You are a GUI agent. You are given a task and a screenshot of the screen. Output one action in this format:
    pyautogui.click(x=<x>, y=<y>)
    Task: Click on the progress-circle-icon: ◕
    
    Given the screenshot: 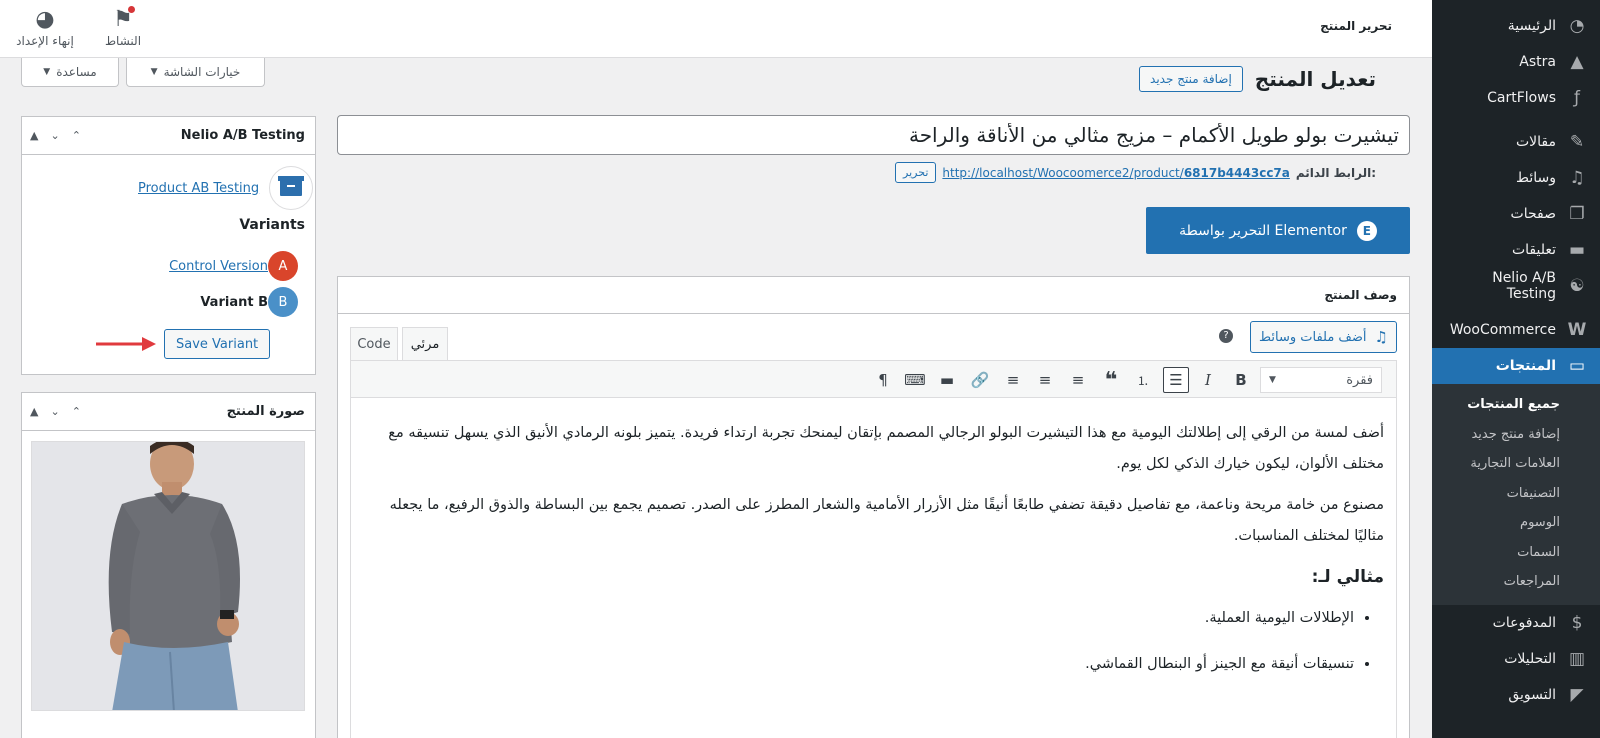 What is the action you would take?
    pyautogui.click(x=45, y=19)
    